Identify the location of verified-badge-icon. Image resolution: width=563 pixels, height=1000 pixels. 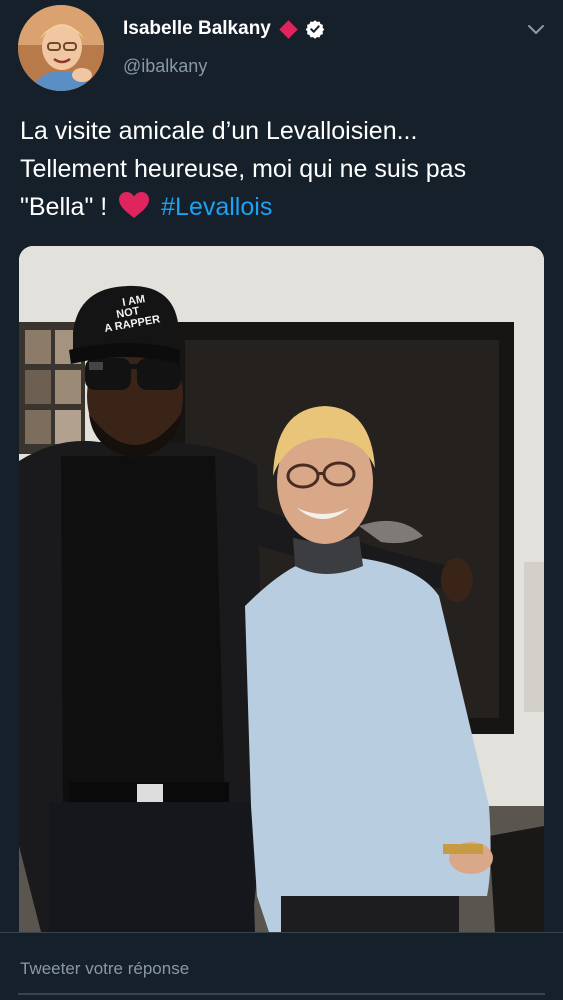
(315, 29).